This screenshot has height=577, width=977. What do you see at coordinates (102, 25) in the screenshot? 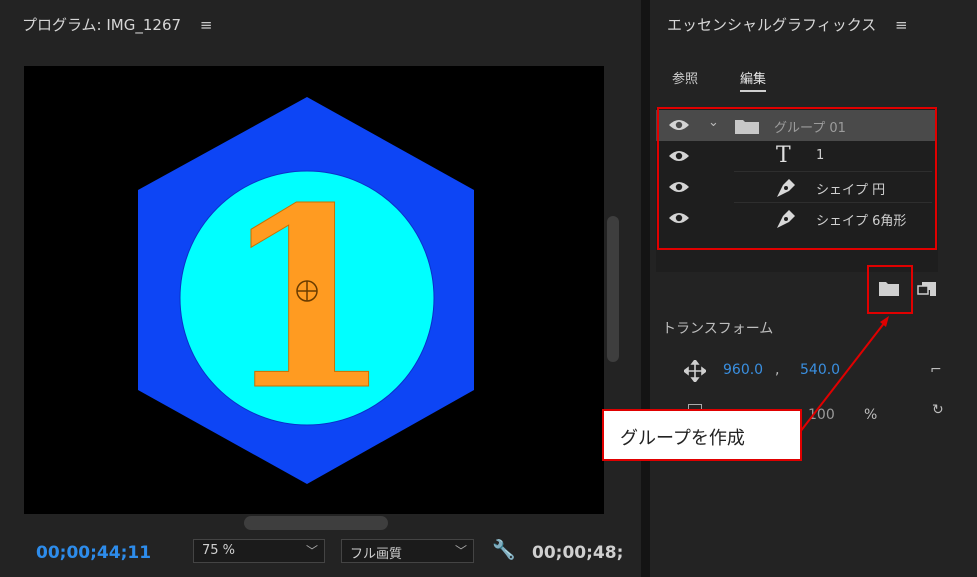
I see `program-title-text: プログラム: IMG_1267` at bounding box center [102, 25].